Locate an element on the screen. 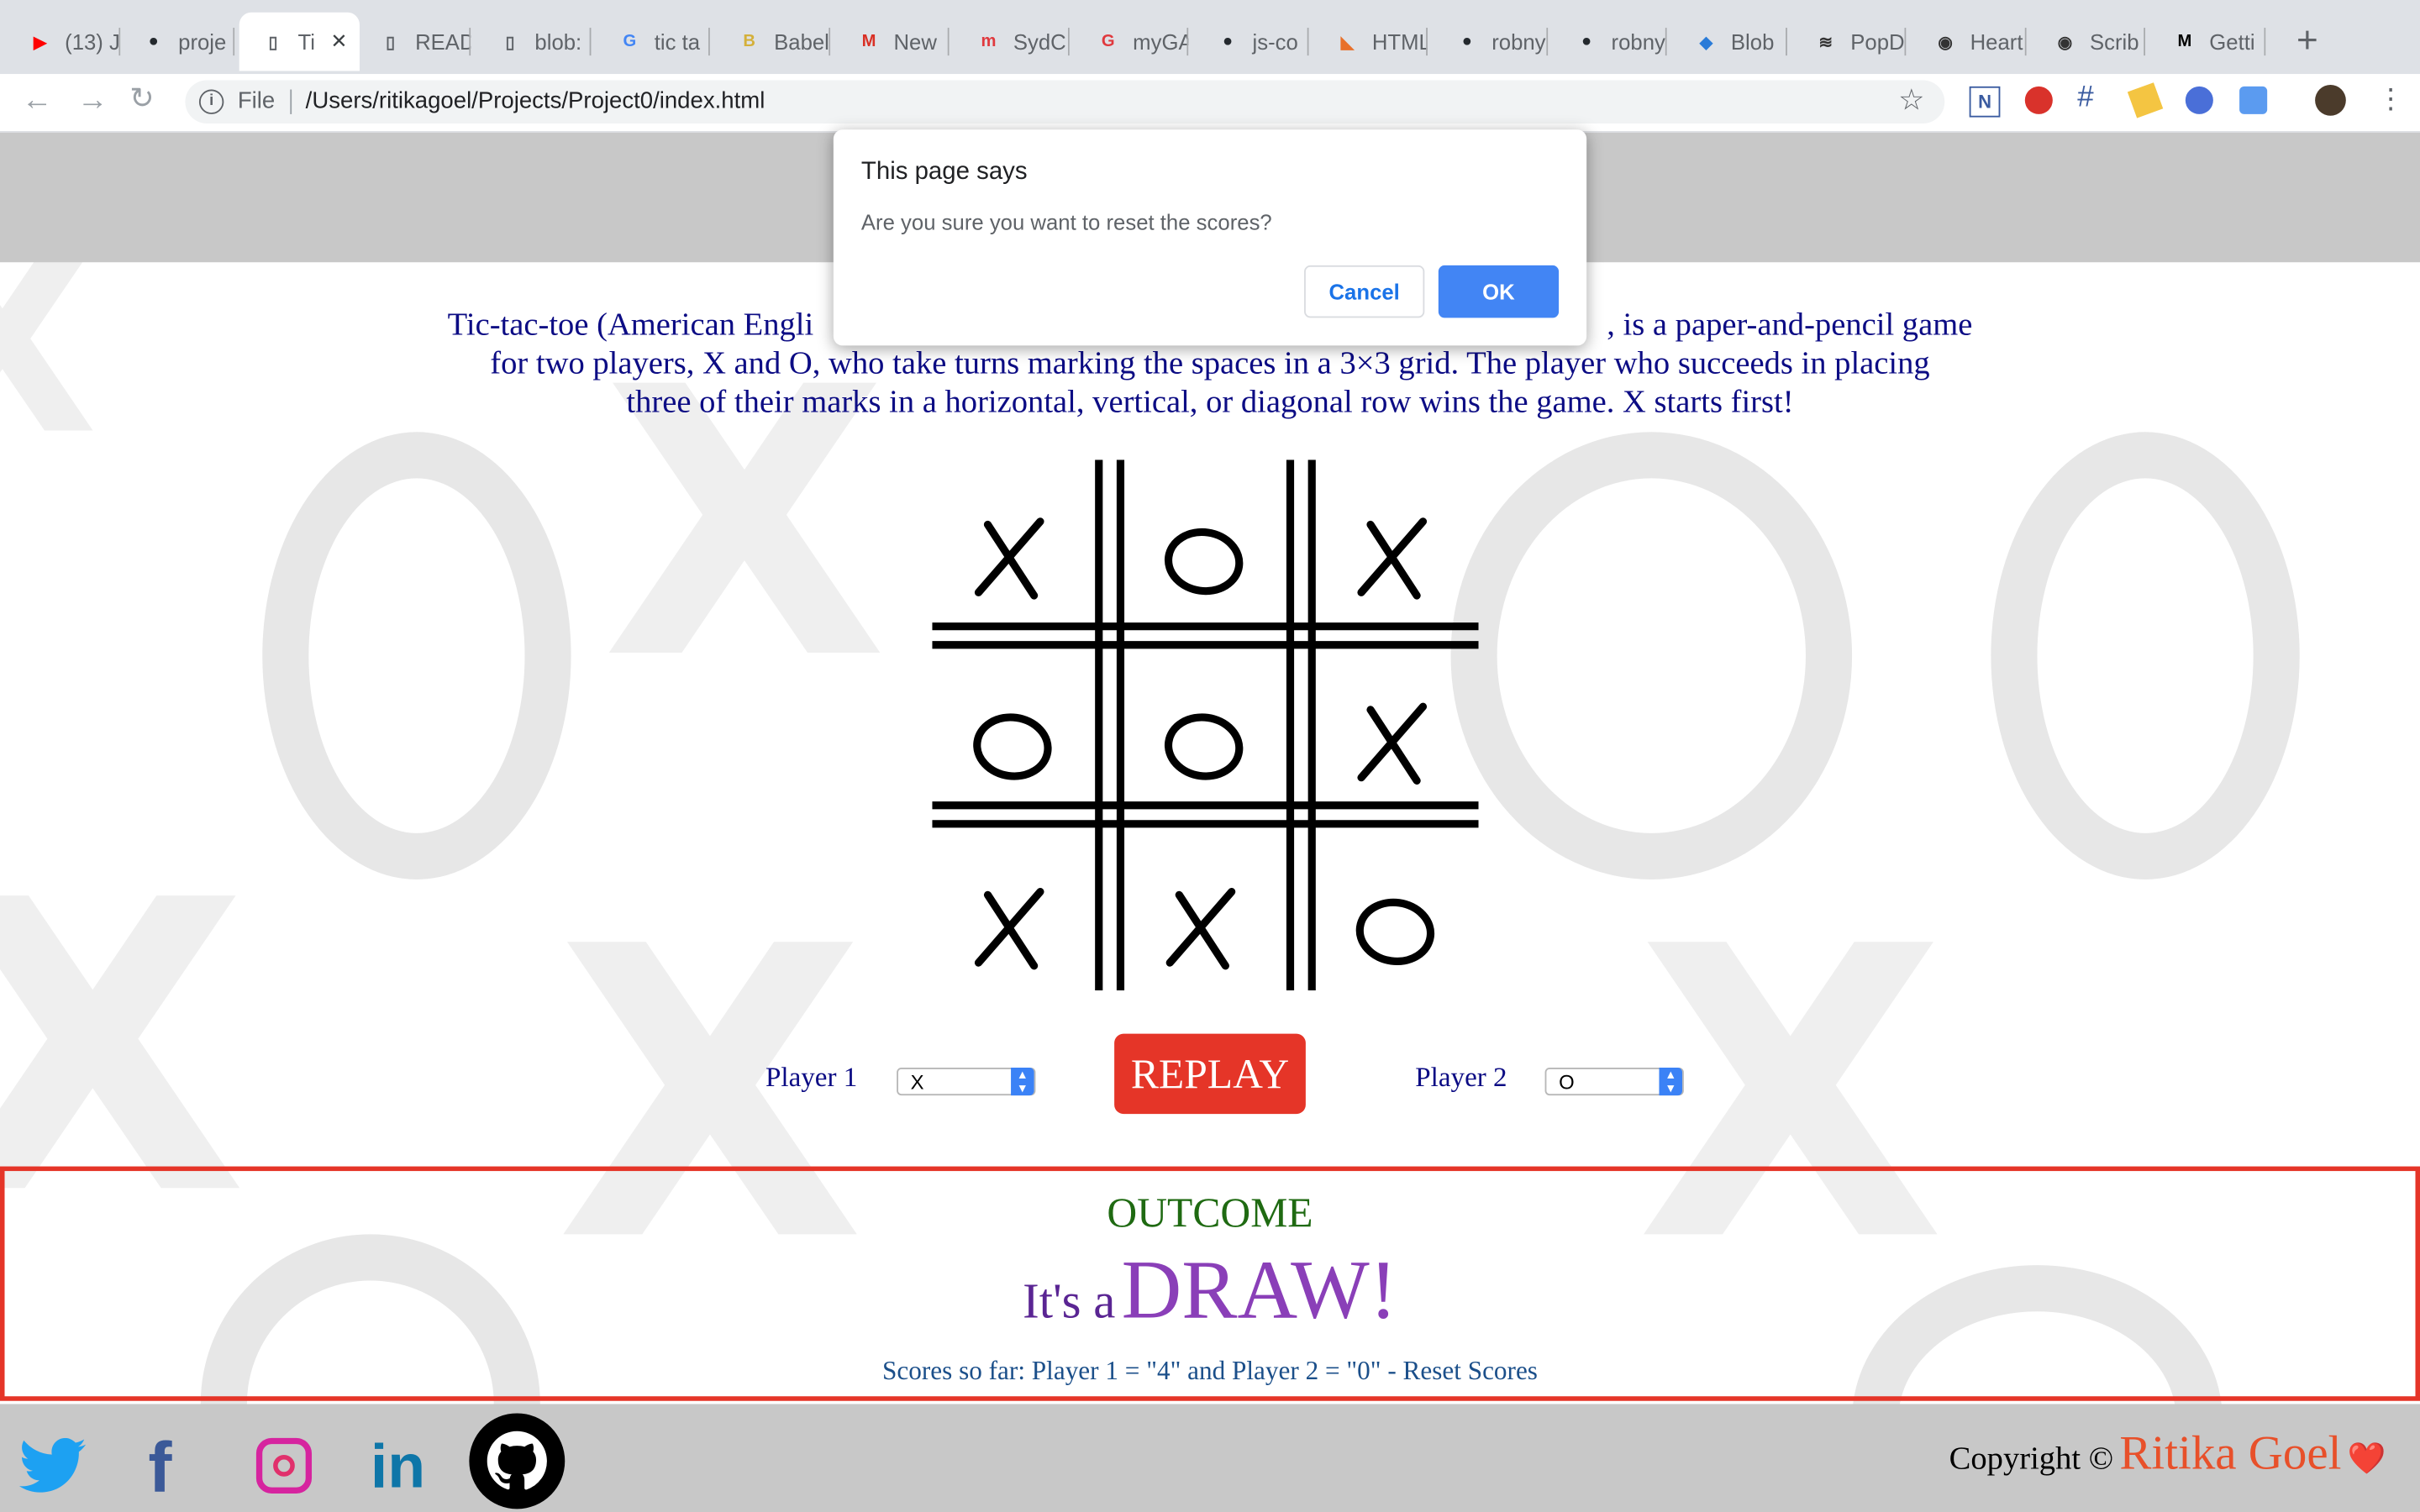 The image size is (2420, 1512). youtube-icon: ▶ is located at coordinates (40, 42).